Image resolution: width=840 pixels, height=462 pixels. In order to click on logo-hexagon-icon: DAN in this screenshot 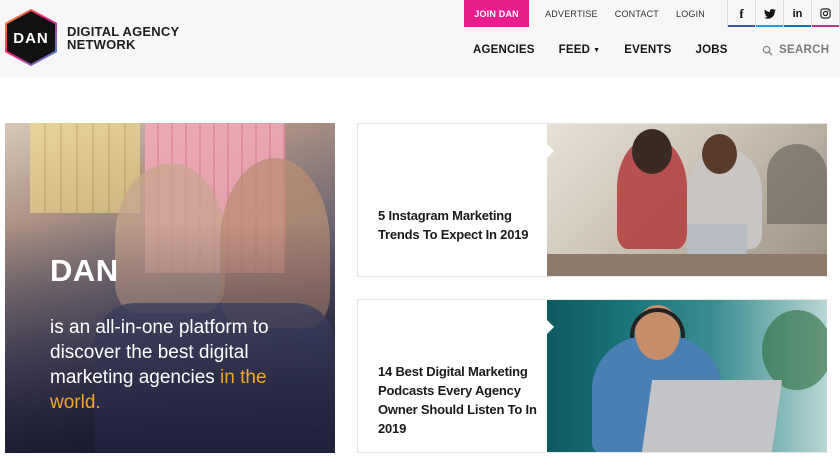, I will do `click(31, 37)`.